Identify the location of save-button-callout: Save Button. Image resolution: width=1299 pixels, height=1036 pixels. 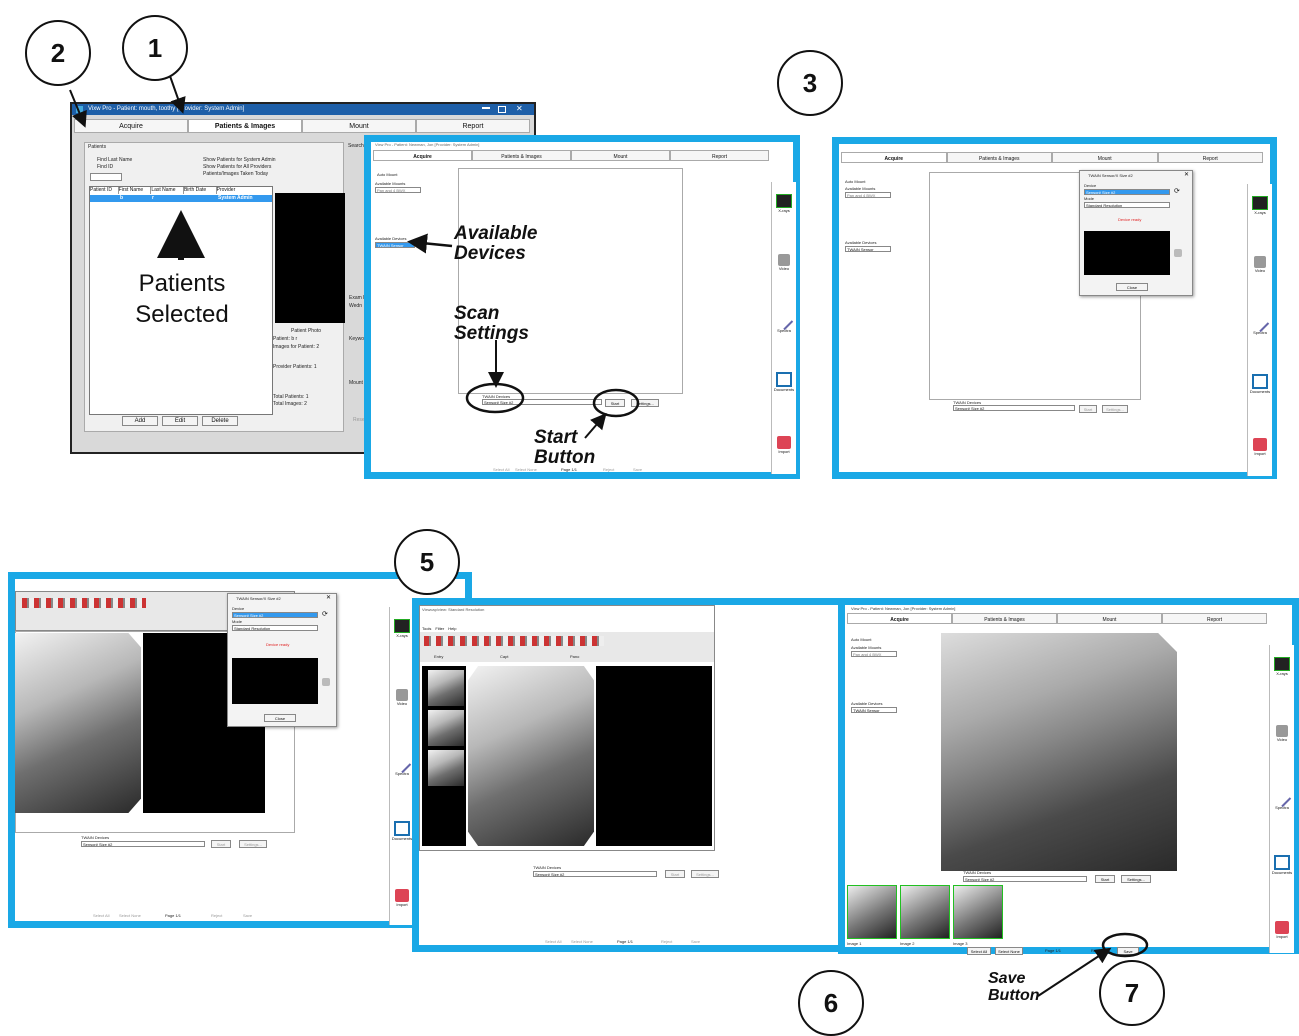
(1014, 987).